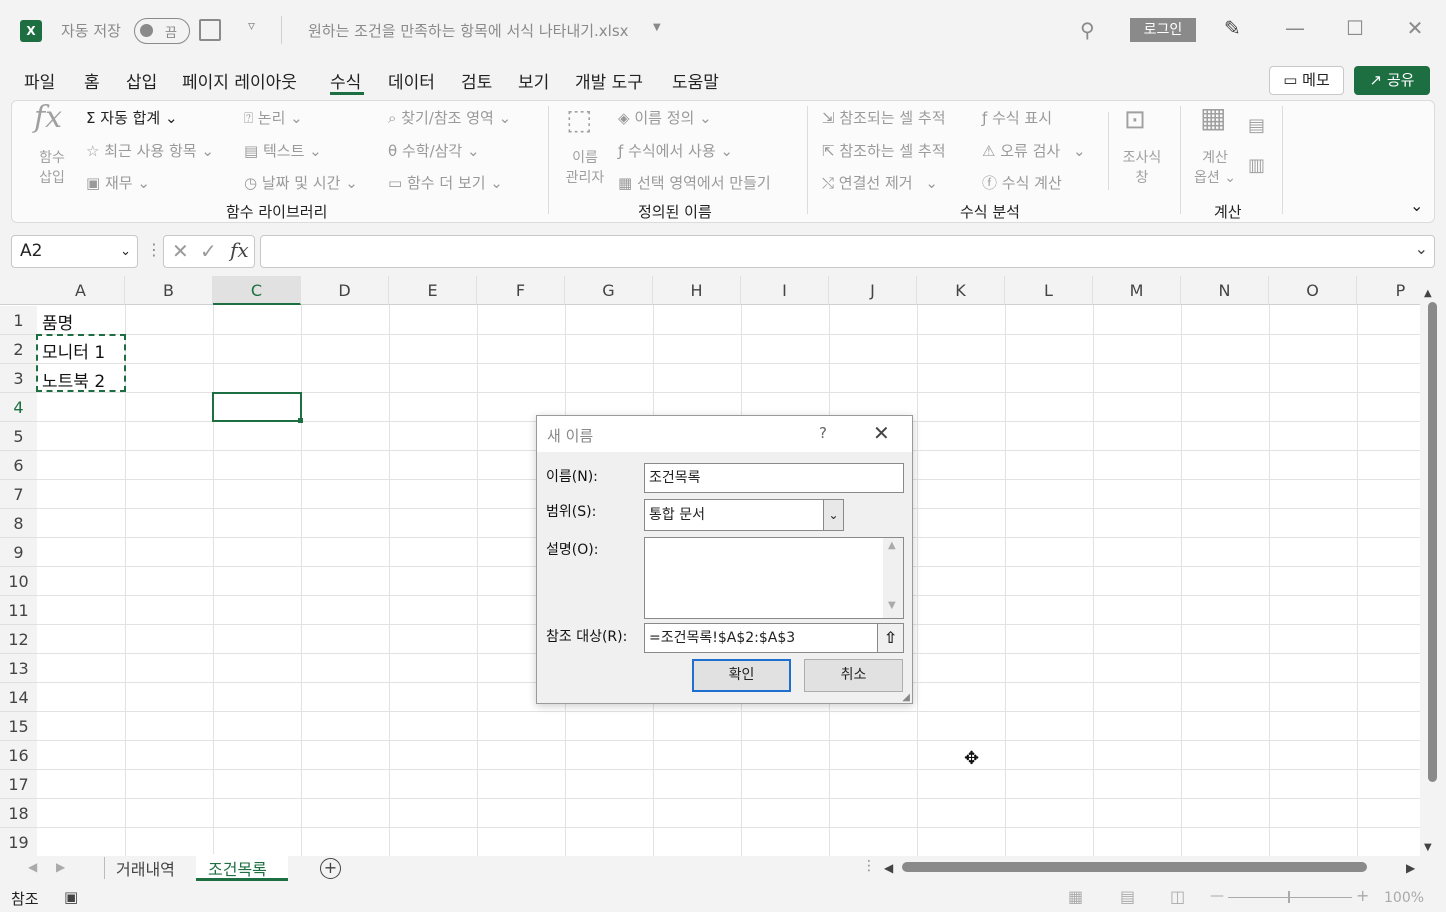 The image size is (1446, 912). What do you see at coordinates (657, 27) in the screenshot?
I see `filename-dropdown-icon: ▼` at bounding box center [657, 27].